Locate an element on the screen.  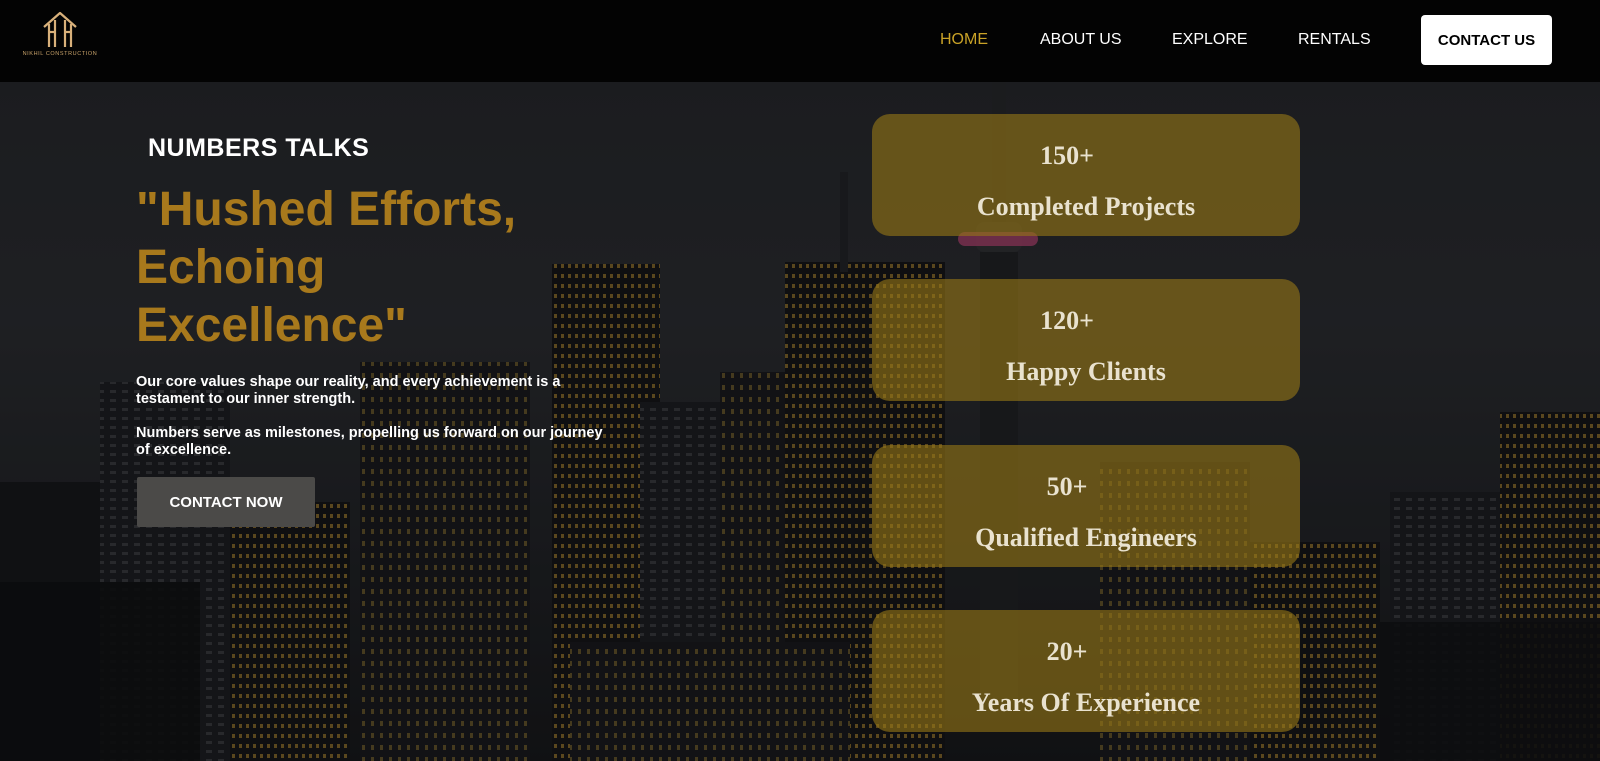
house-monogram-icon is located at coordinates (60, 29).